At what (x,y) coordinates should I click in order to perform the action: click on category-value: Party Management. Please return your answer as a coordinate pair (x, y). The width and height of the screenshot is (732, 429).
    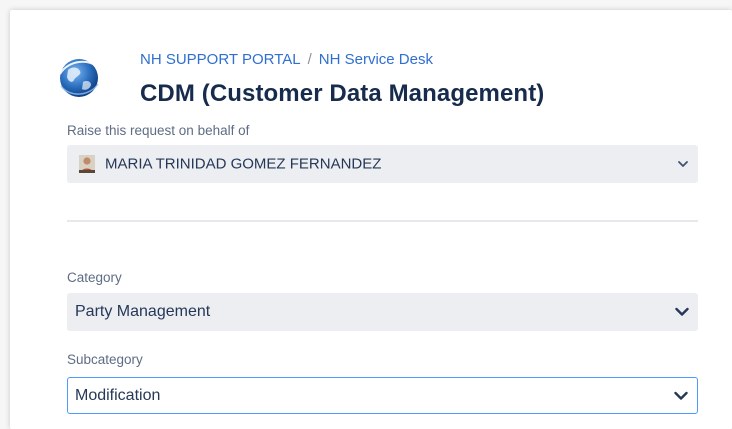
    Looking at the image, I should click on (143, 311).